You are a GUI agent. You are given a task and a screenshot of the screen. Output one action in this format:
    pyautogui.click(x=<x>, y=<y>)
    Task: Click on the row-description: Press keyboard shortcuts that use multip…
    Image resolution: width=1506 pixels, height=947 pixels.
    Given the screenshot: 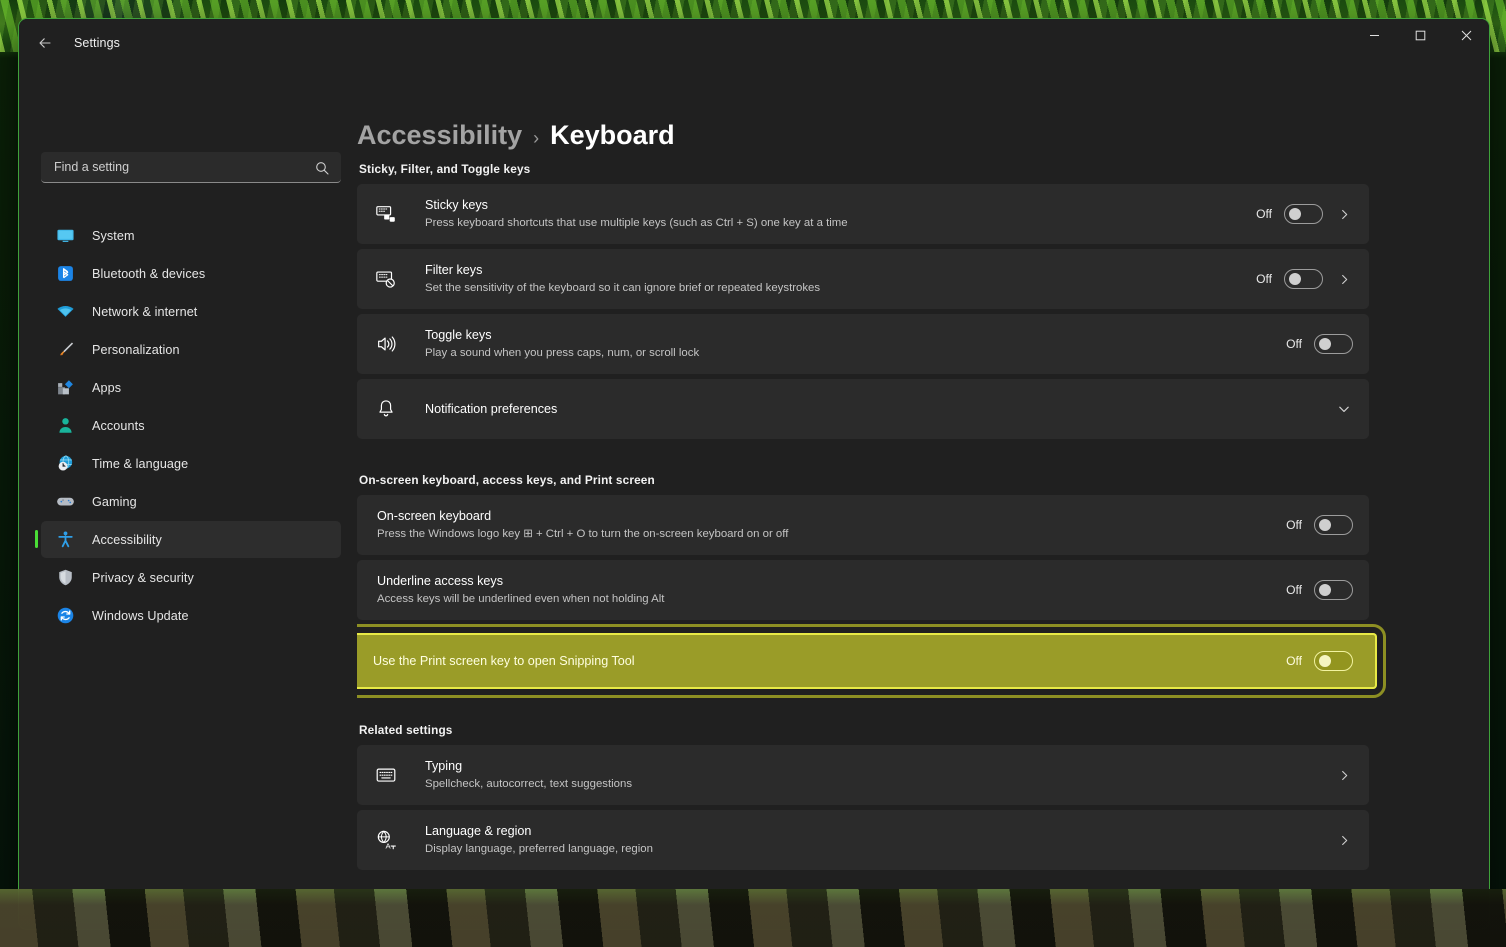 What is the action you would take?
    pyautogui.click(x=636, y=222)
    